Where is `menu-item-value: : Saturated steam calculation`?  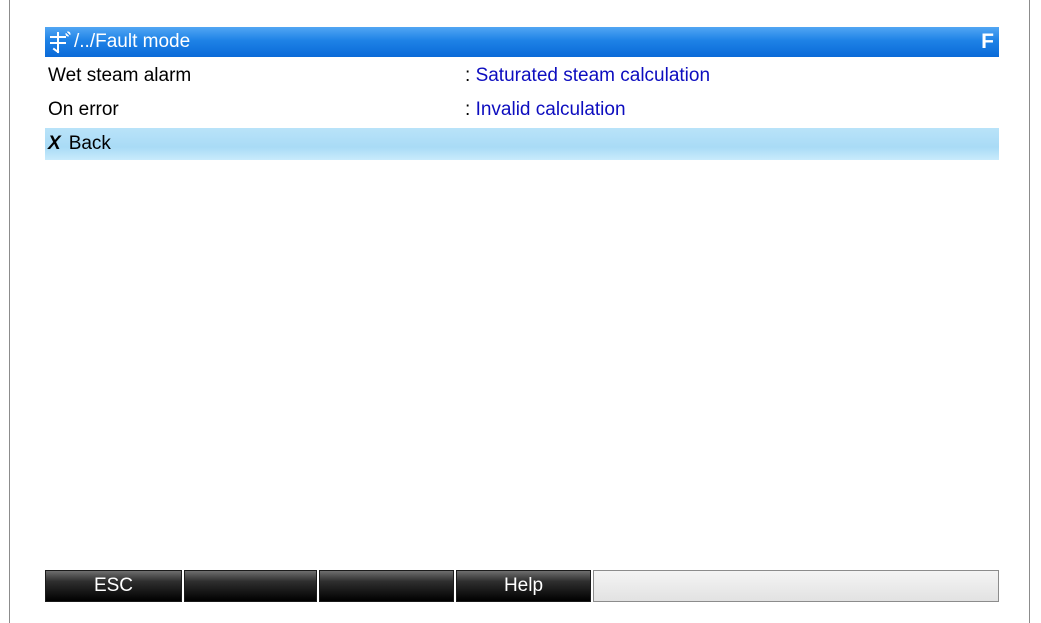
menu-item-value: : Saturated steam calculation is located at coordinates (587, 76).